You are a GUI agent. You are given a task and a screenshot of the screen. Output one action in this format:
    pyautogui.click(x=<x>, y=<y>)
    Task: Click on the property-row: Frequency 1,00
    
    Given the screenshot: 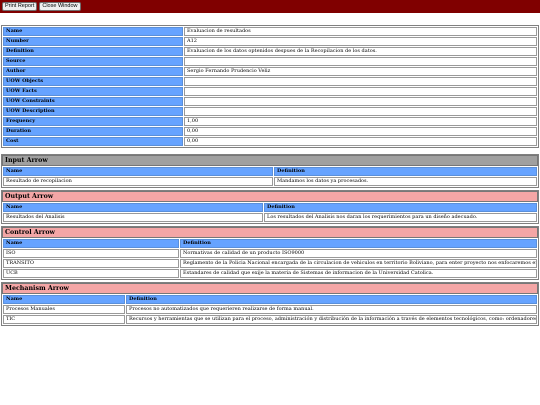 What is the action you would take?
    pyautogui.click(x=270, y=121)
    